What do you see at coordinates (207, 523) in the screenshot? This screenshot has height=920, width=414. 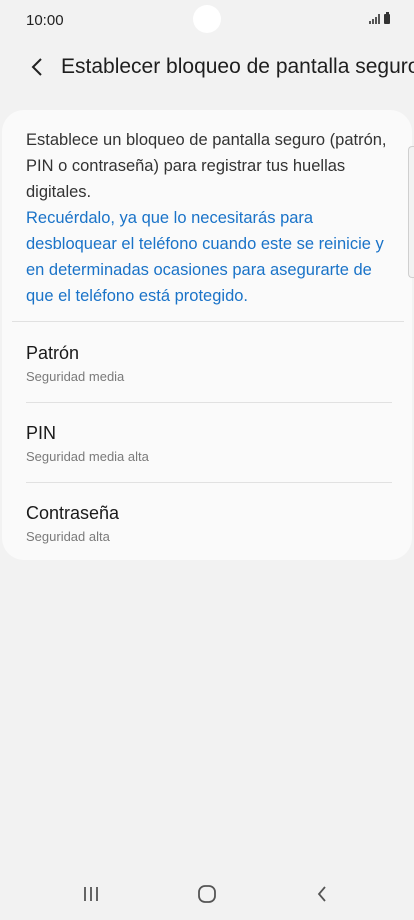 I see `option-password: Contraseña Seguridad alta` at bounding box center [207, 523].